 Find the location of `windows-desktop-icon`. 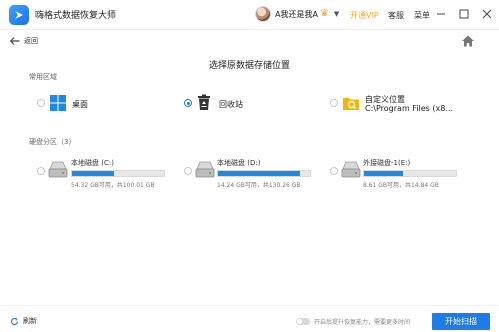

windows-desktop-icon is located at coordinates (58, 103).